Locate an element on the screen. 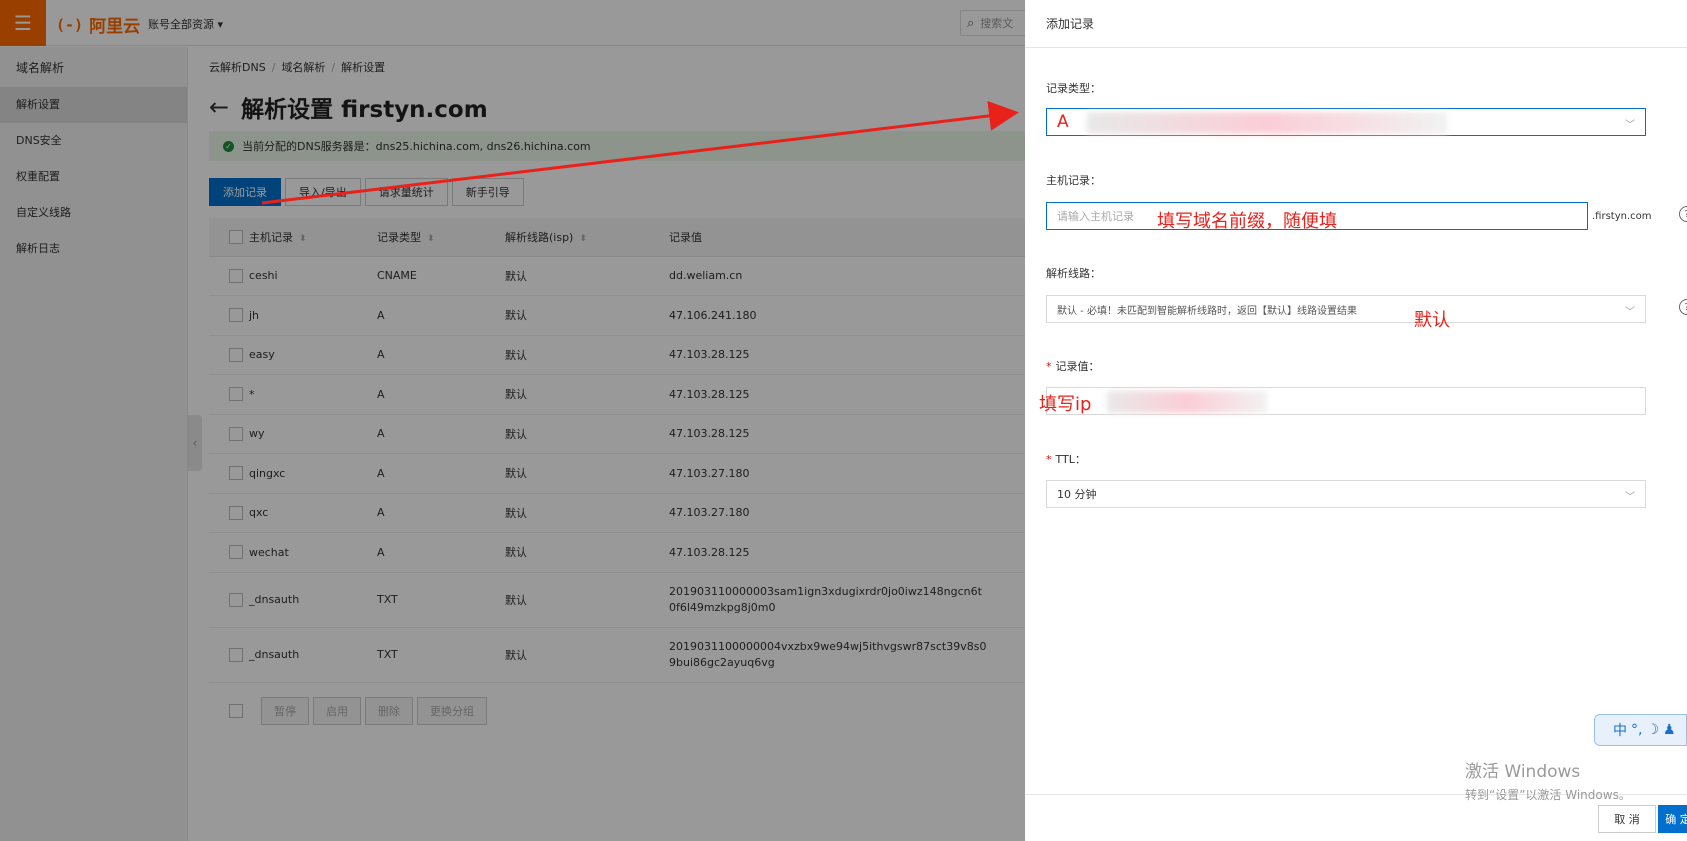  watermark-line2: 转到“设置”以激活 Windows。 is located at coordinates (1548, 795).